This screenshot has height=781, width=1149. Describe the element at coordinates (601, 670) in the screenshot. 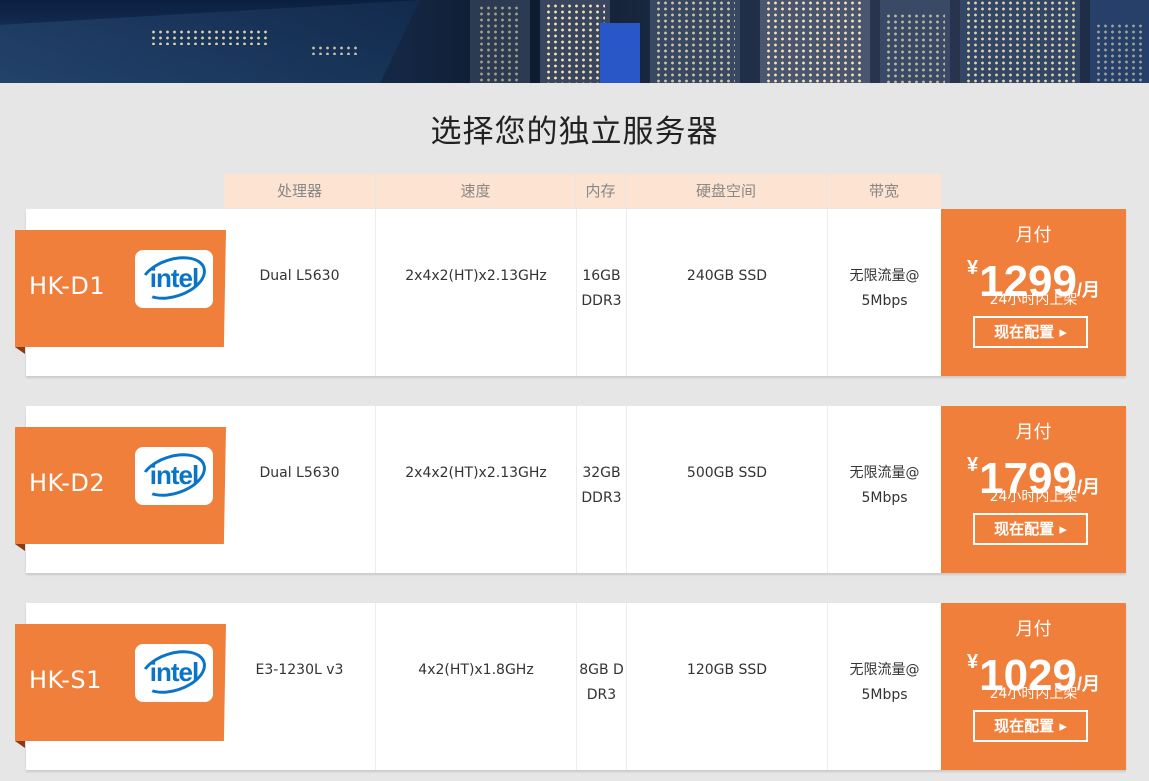

I see `memory-line-1: 8GB D` at that location.